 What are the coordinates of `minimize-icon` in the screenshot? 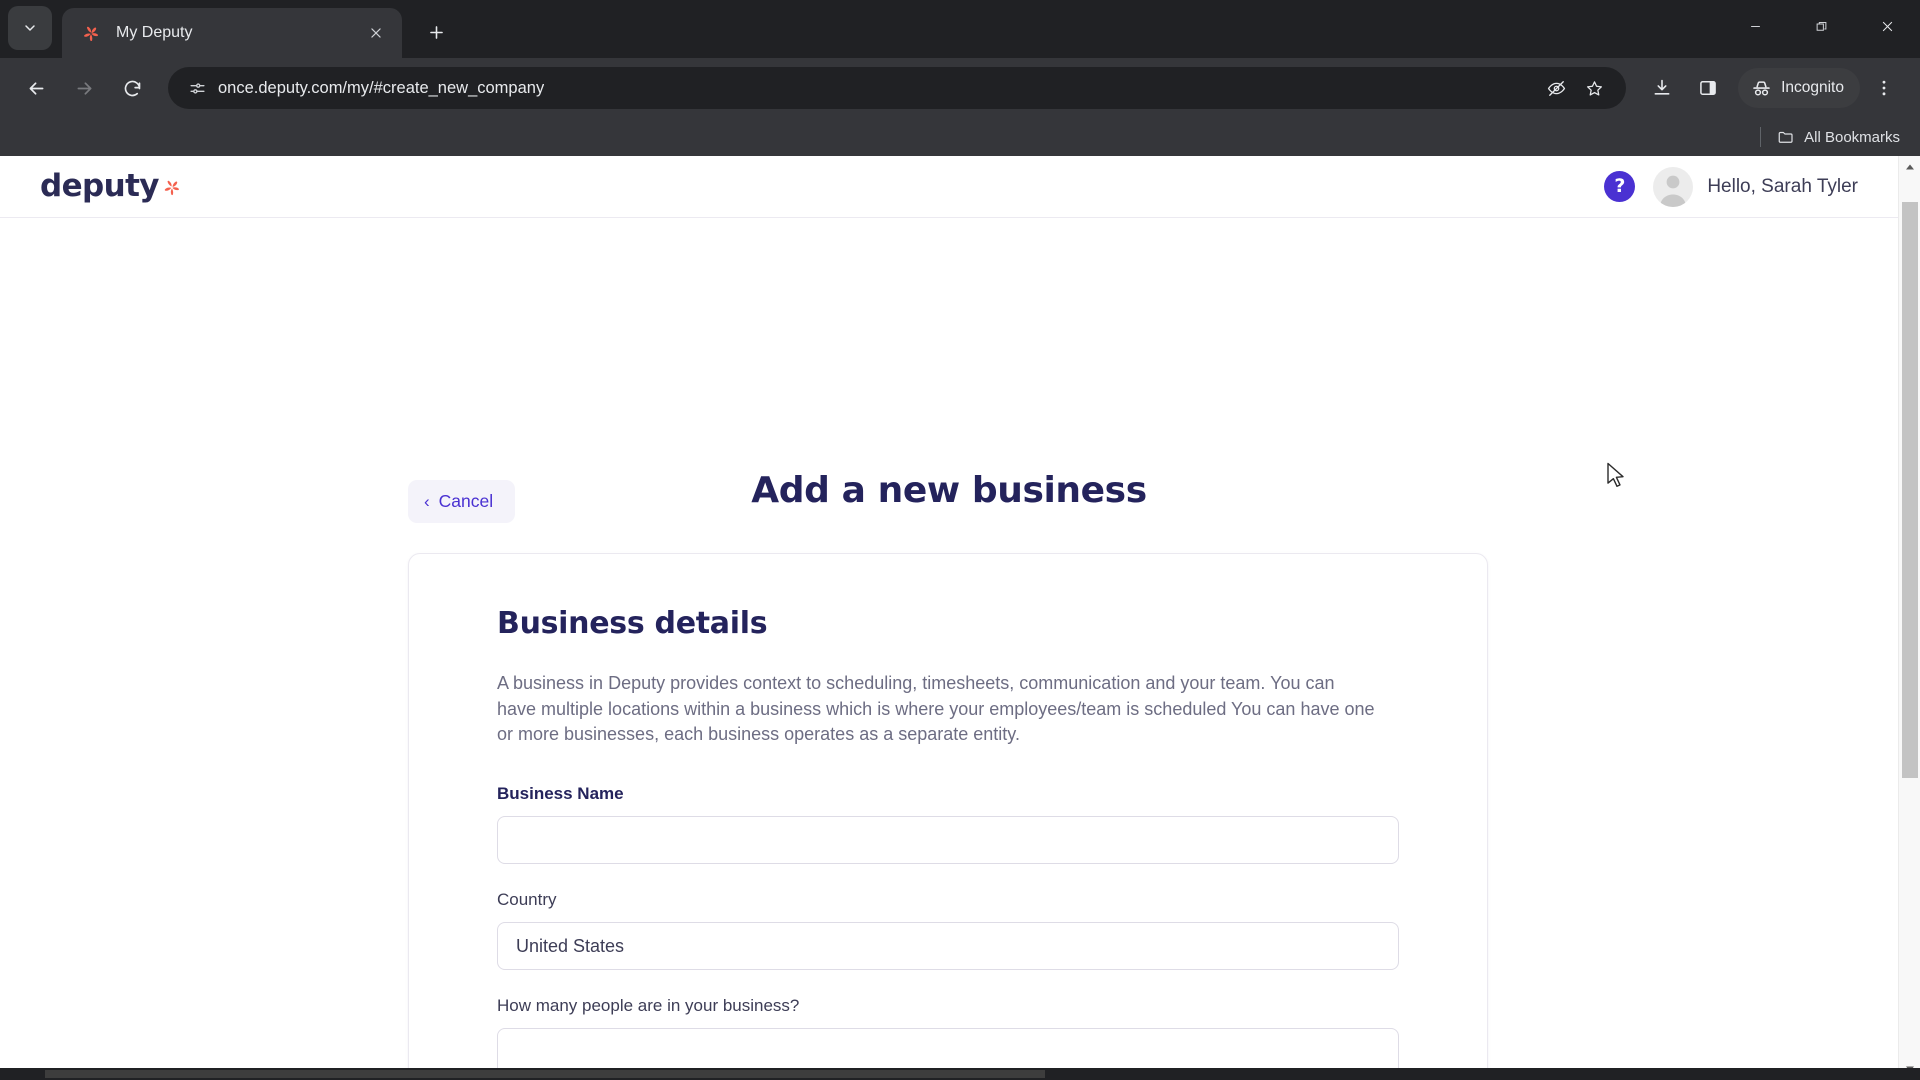 It's located at (1755, 26).